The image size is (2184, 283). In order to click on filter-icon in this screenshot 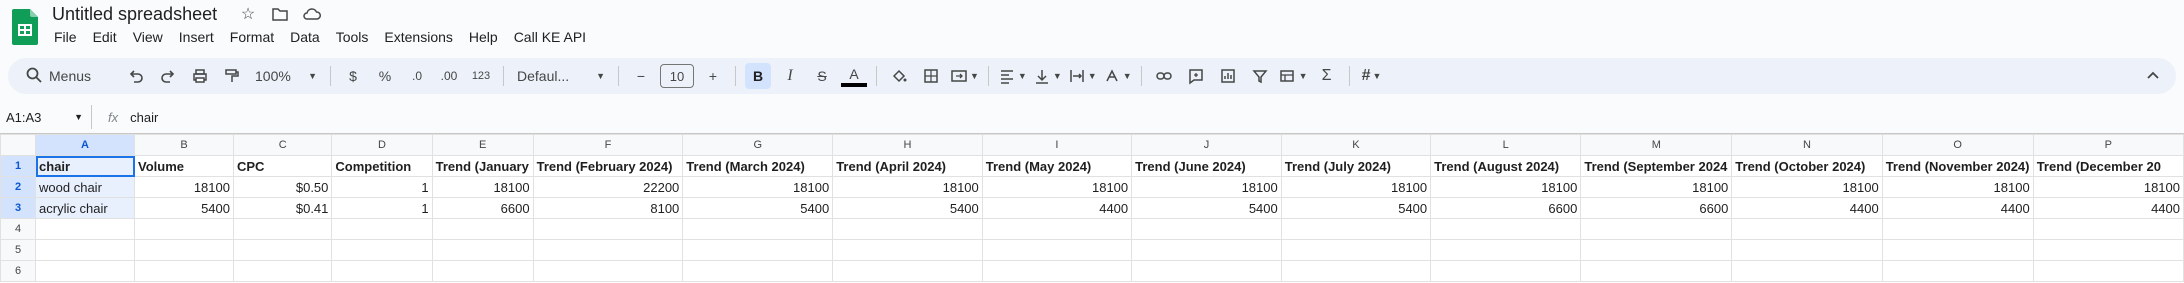, I will do `click(1260, 76)`.